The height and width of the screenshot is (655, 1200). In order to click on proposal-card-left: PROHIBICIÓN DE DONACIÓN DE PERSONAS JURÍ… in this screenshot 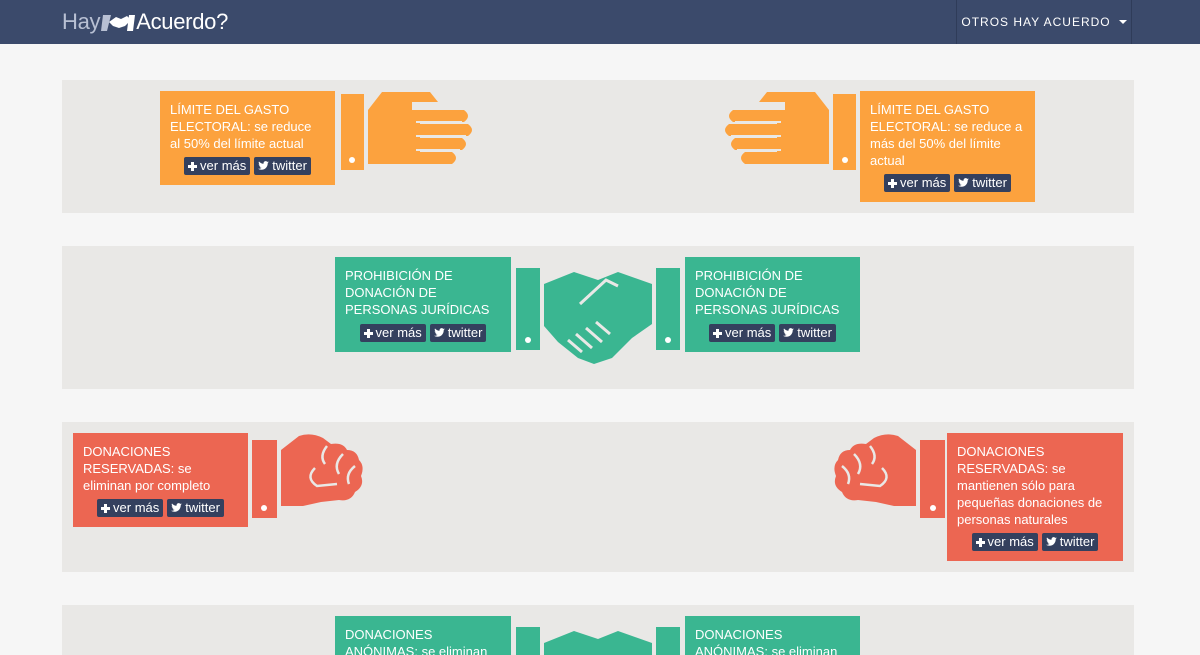, I will do `click(423, 304)`.